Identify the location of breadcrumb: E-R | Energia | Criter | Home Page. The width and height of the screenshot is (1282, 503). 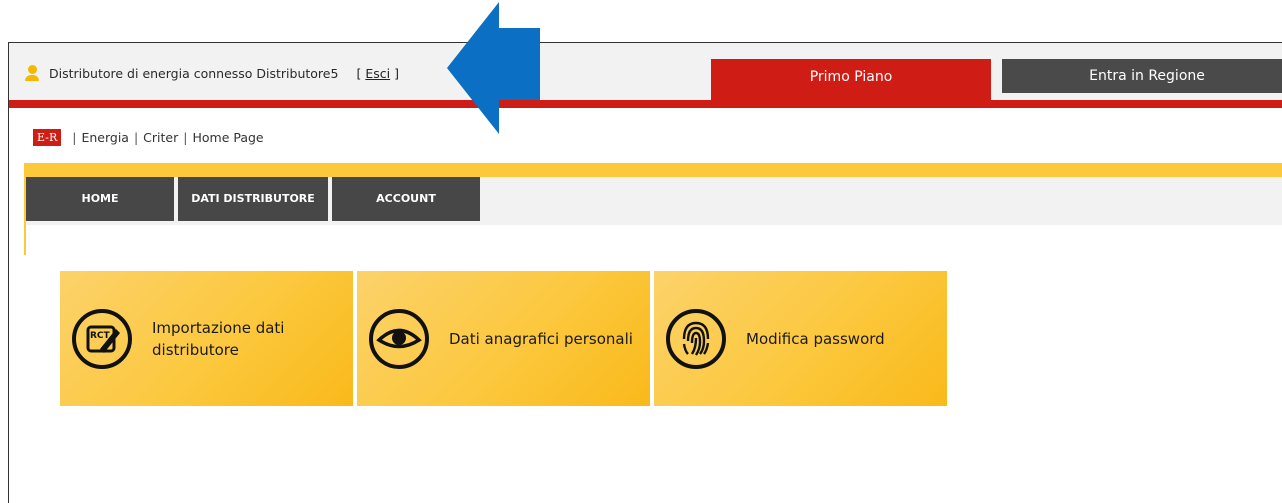
(148, 137).